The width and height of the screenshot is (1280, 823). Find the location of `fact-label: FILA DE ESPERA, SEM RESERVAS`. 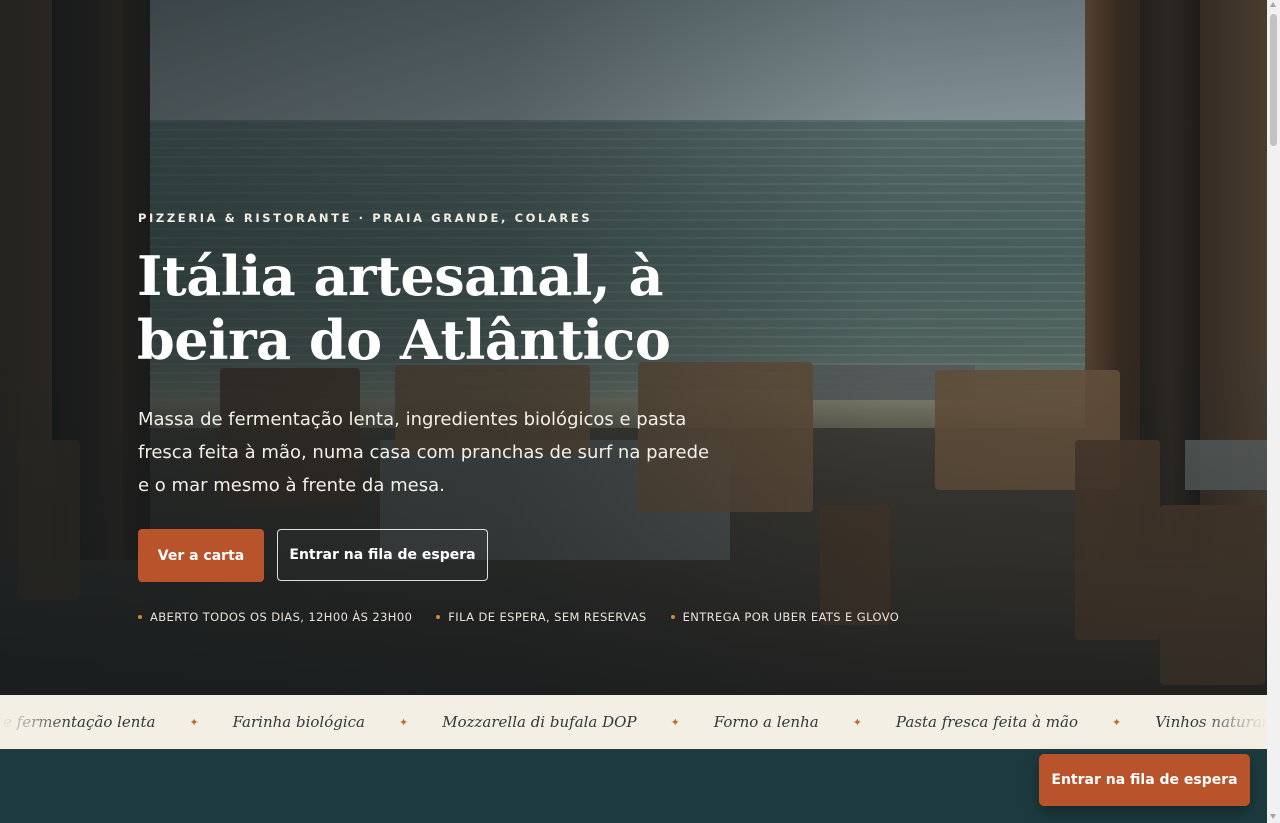

fact-label: FILA DE ESPERA, SEM RESERVAS is located at coordinates (547, 617).